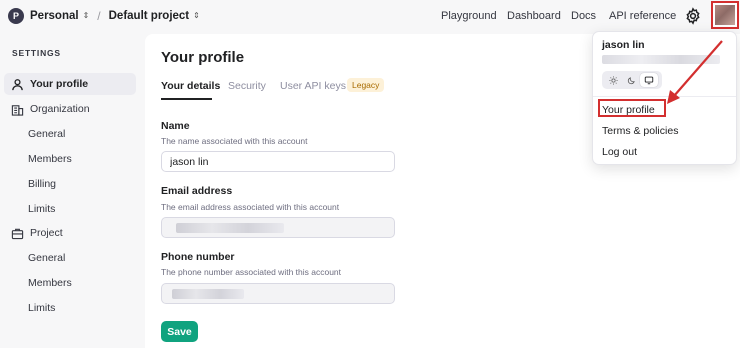  I want to click on sidebar-item-org-members: Members, so click(50, 159).